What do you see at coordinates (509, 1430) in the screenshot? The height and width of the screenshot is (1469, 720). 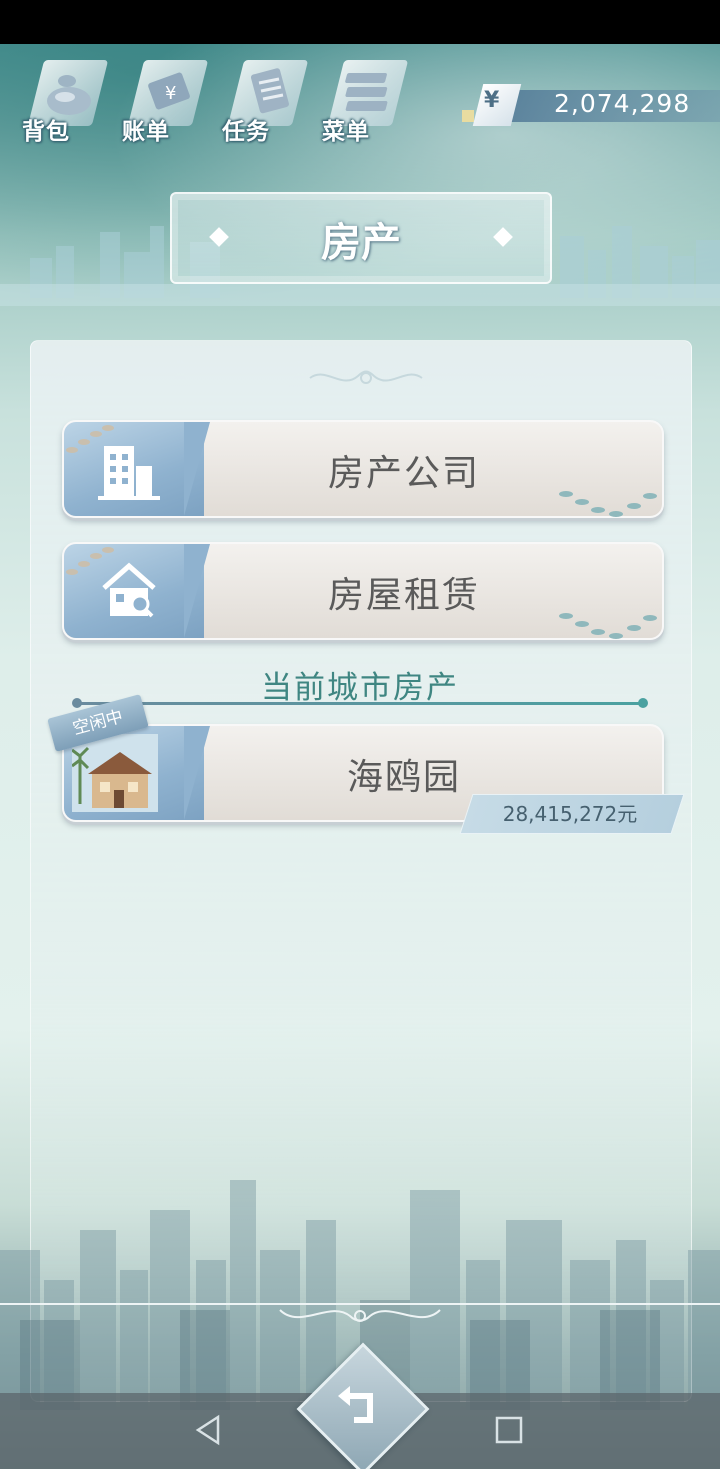 I see `nav-recents-icon` at bounding box center [509, 1430].